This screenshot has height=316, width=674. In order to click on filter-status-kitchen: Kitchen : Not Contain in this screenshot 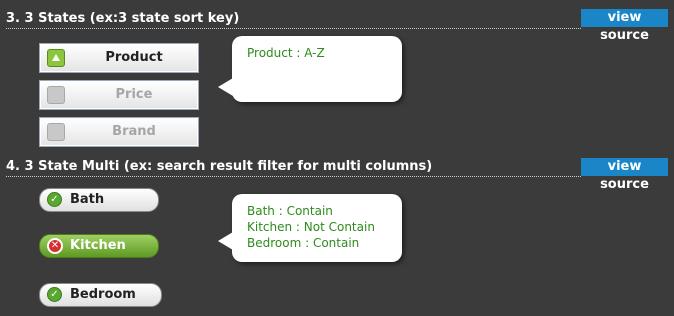, I will do `click(311, 227)`.